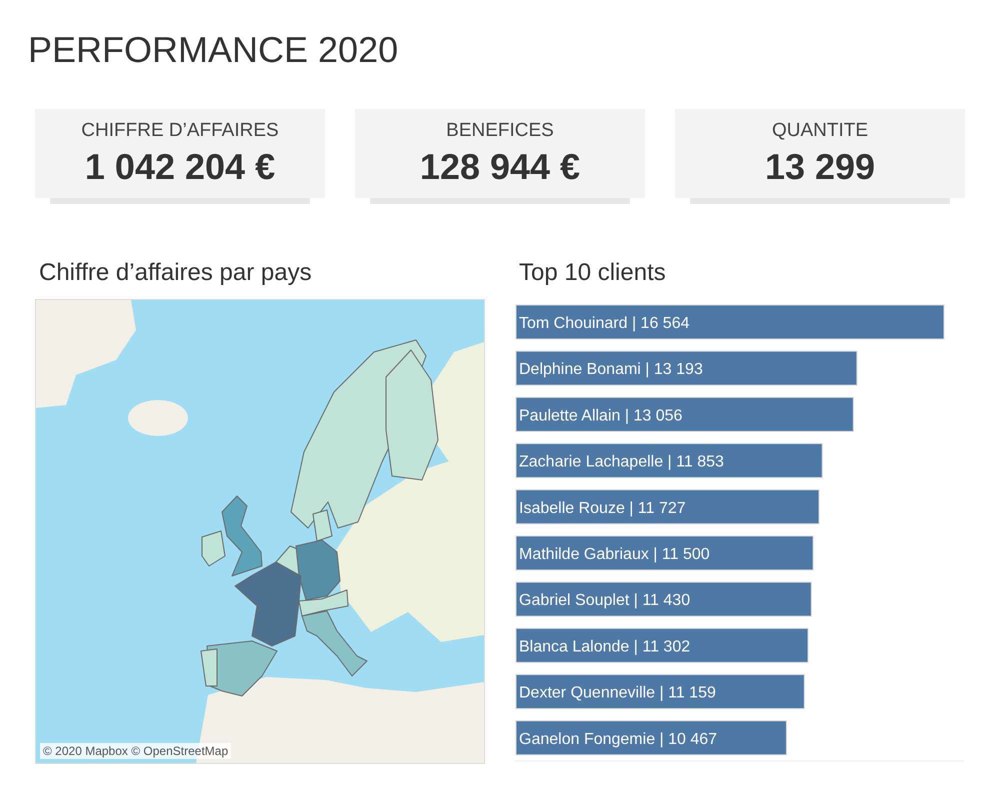 This screenshot has height=800, width=1000. What do you see at coordinates (500, 131) in the screenshot?
I see `kpi-label: BENEFICES` at bounding box center [500, 131].